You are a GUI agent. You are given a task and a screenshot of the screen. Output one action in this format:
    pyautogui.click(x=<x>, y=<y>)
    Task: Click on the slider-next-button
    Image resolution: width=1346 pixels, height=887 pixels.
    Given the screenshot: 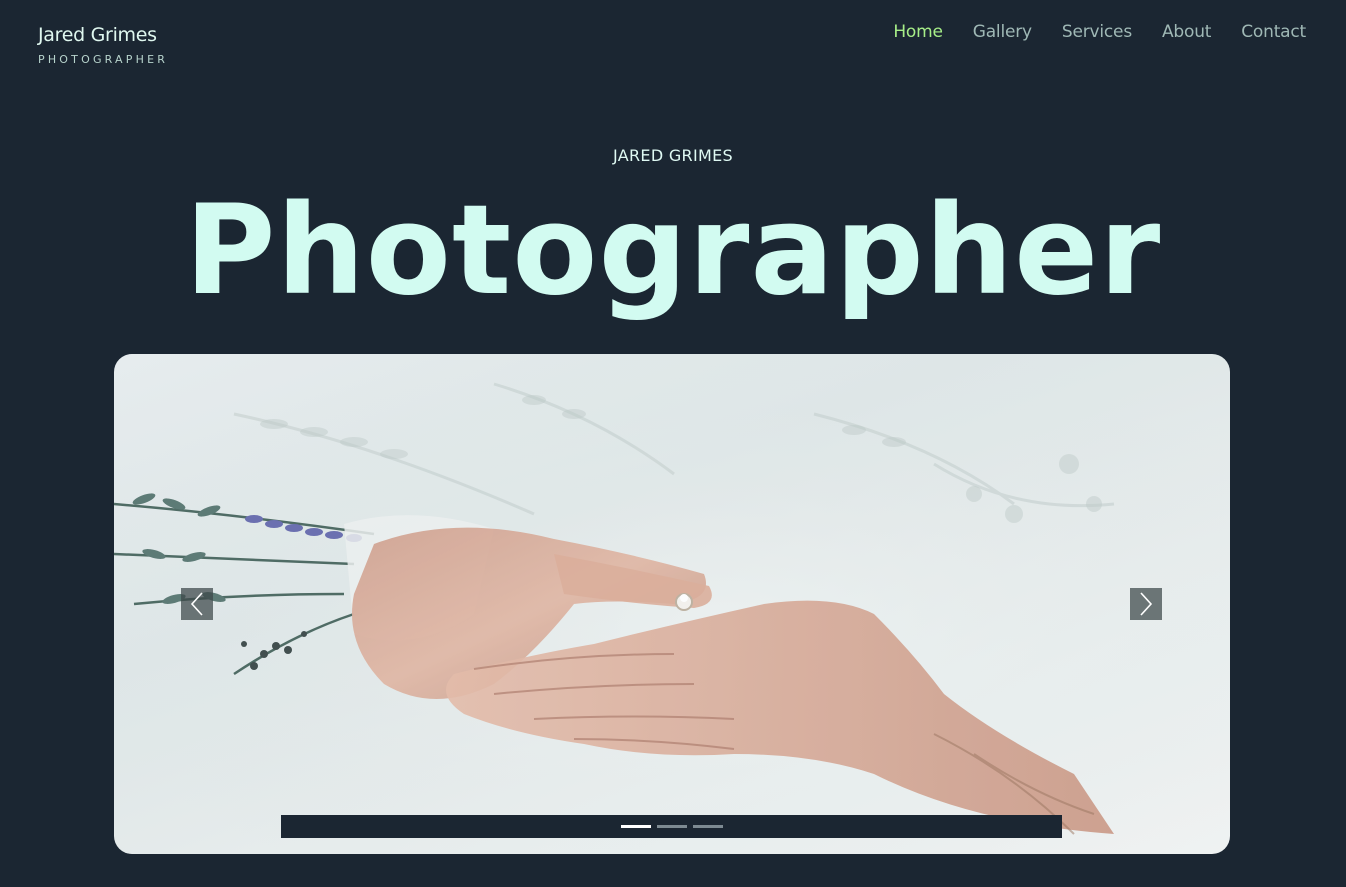 What is the action you would take?
    pyautogui.click(x=1146, y=604)
    